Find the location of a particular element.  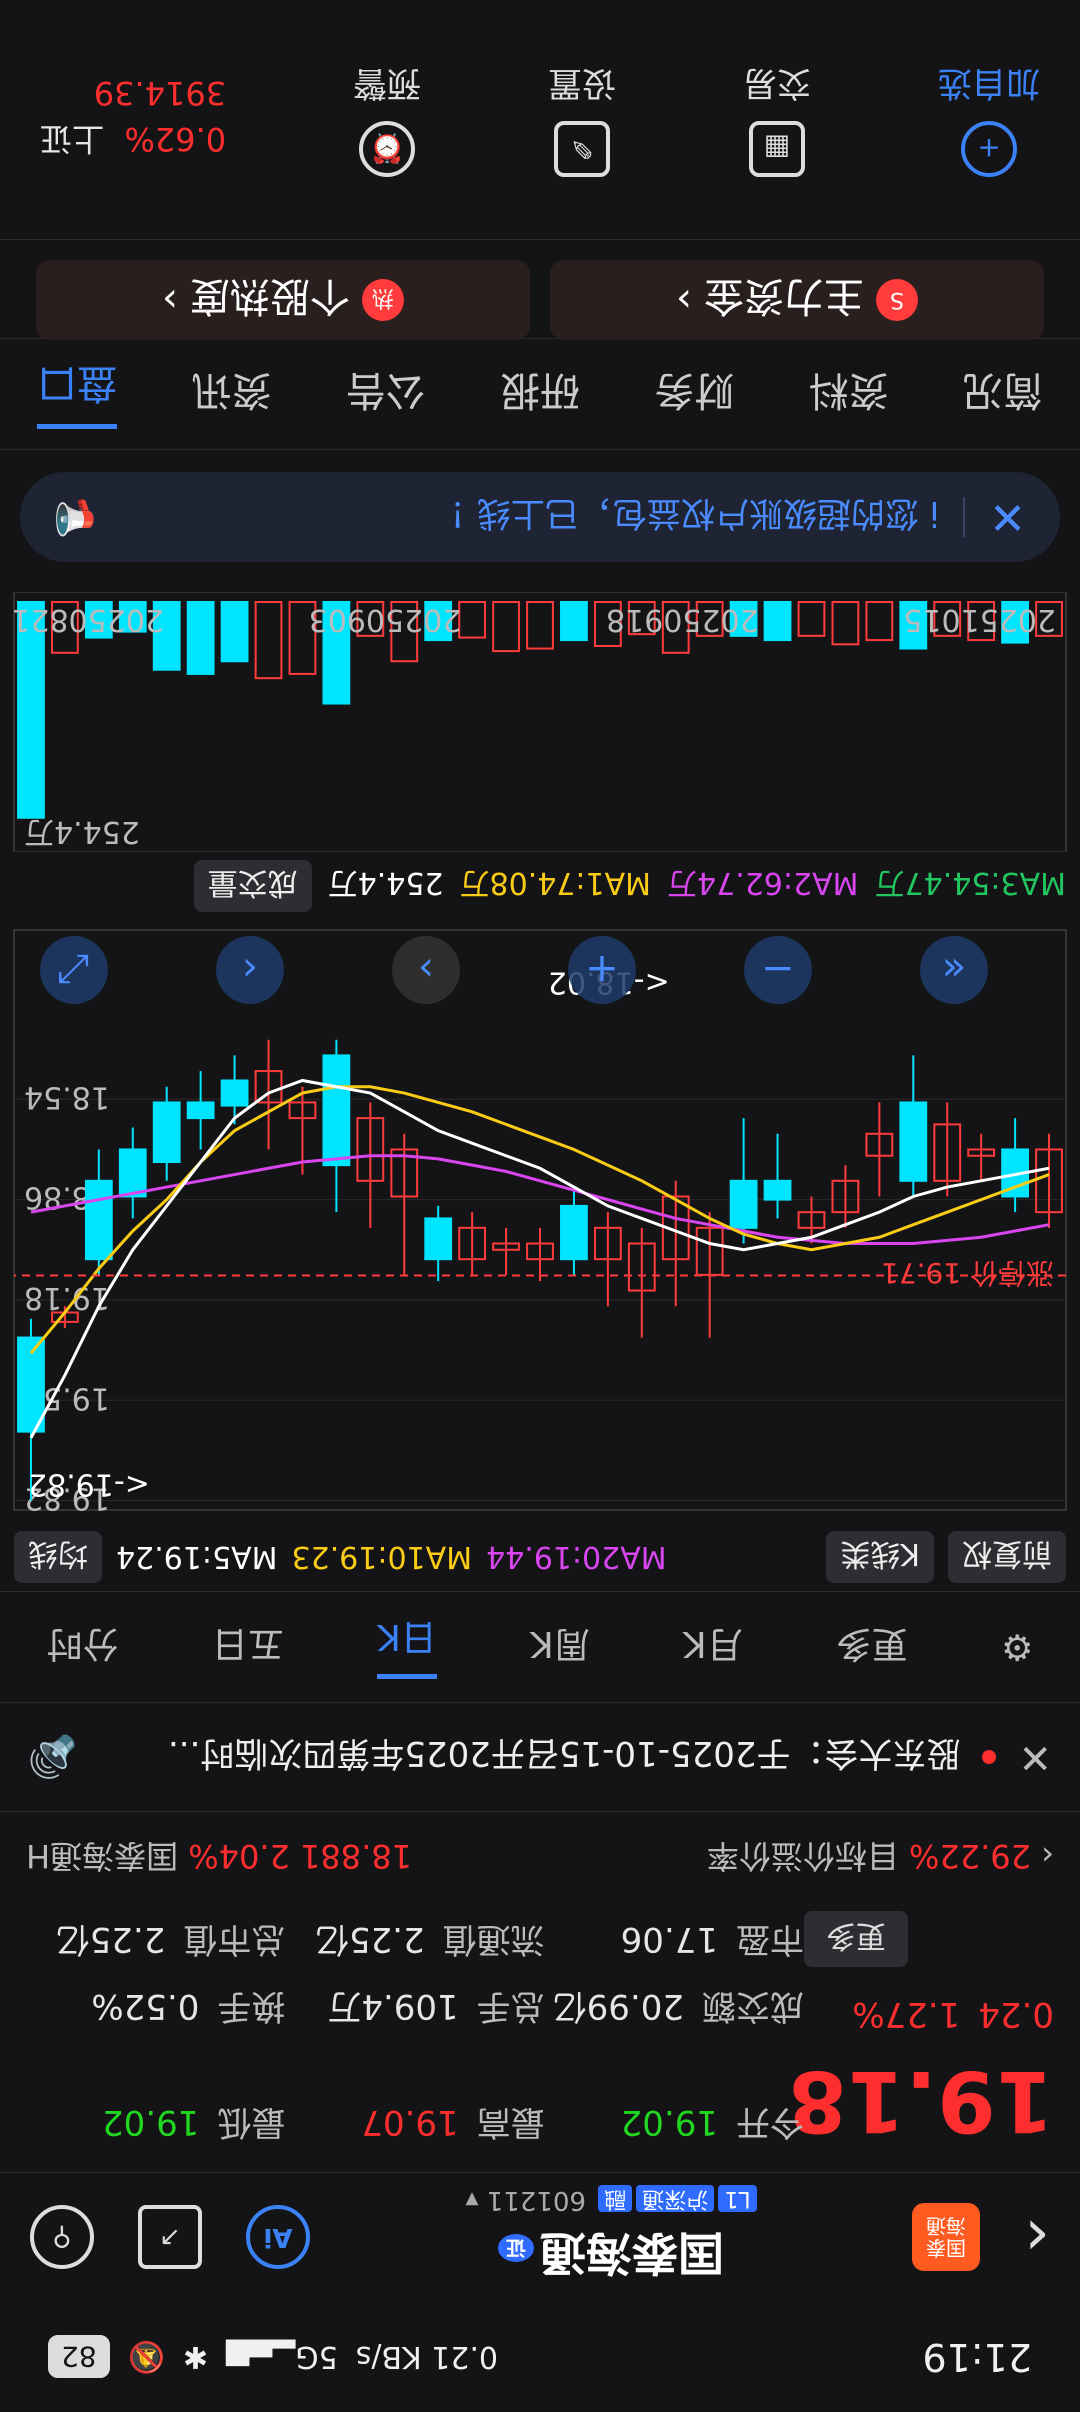

mavol1-value: MA1:74.08万 is located at coordinates (555, 882).